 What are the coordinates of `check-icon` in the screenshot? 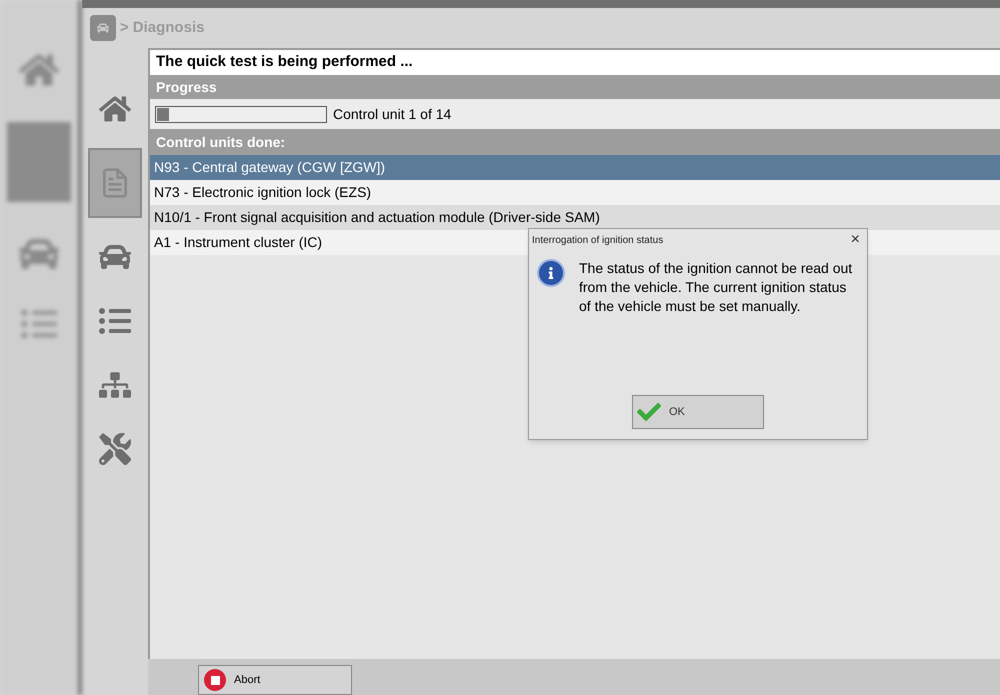 It's located at (649, 412).